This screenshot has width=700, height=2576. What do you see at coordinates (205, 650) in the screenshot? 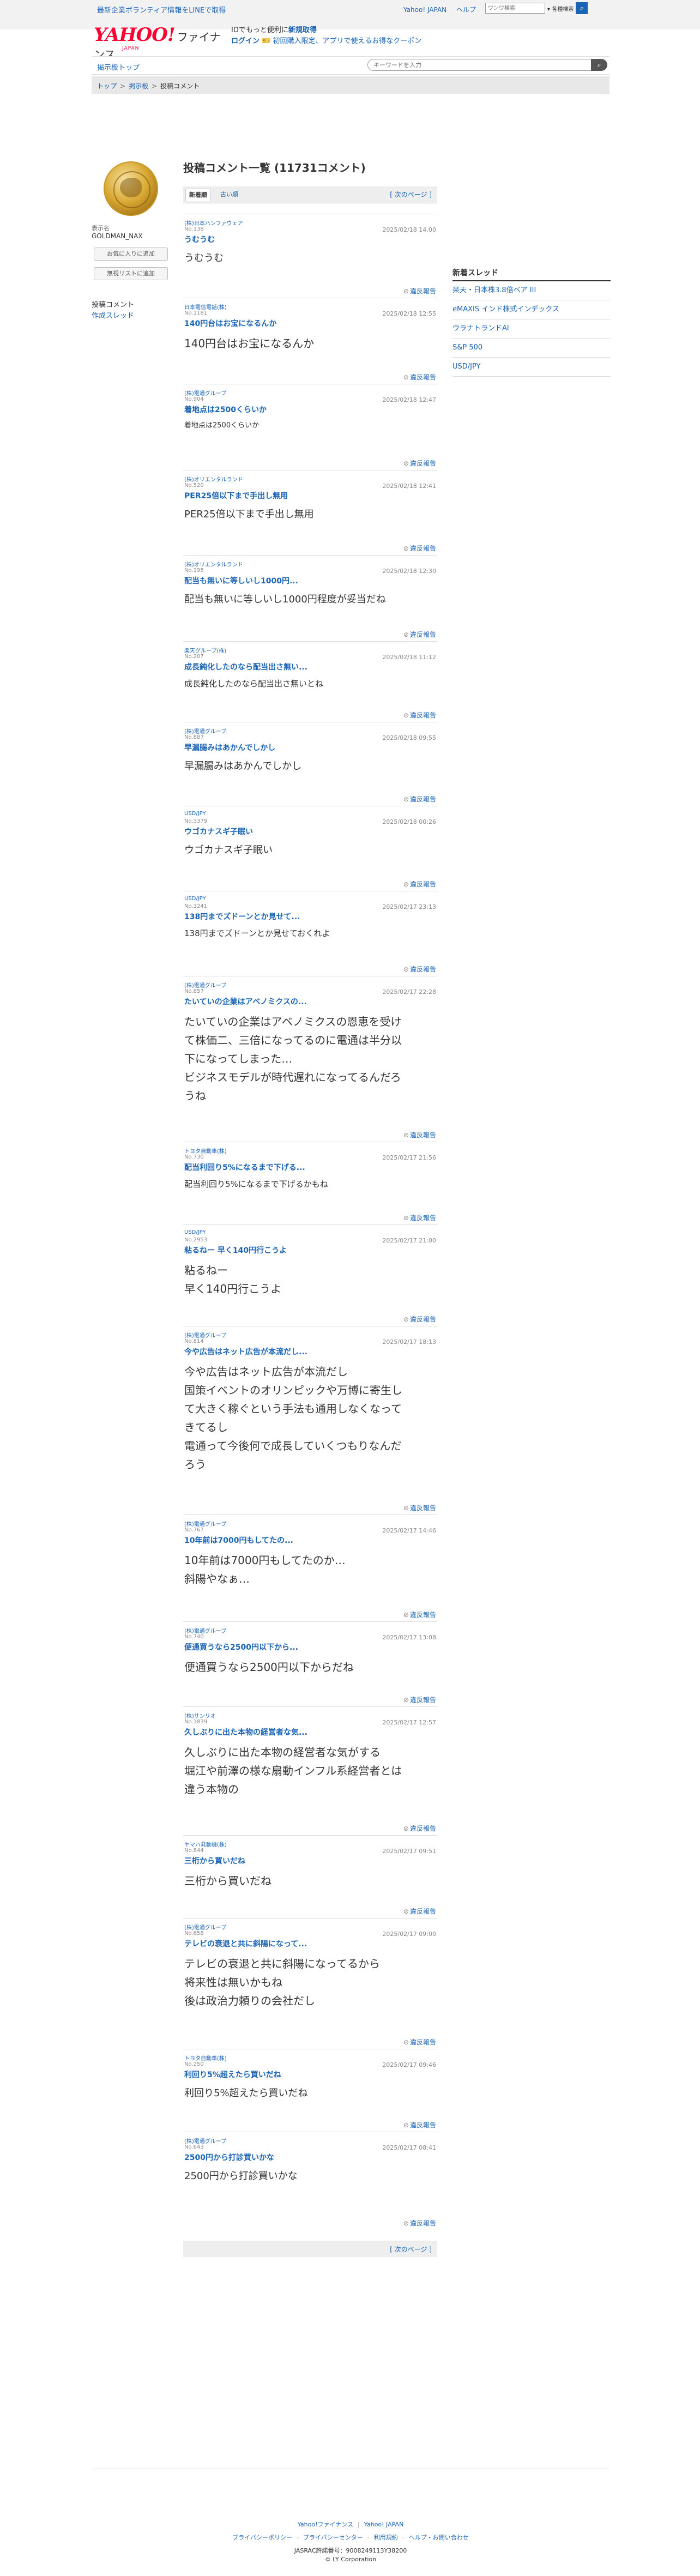
I see `post-board-link: 楽天グループ(株)` at bounding box center [205, 650].